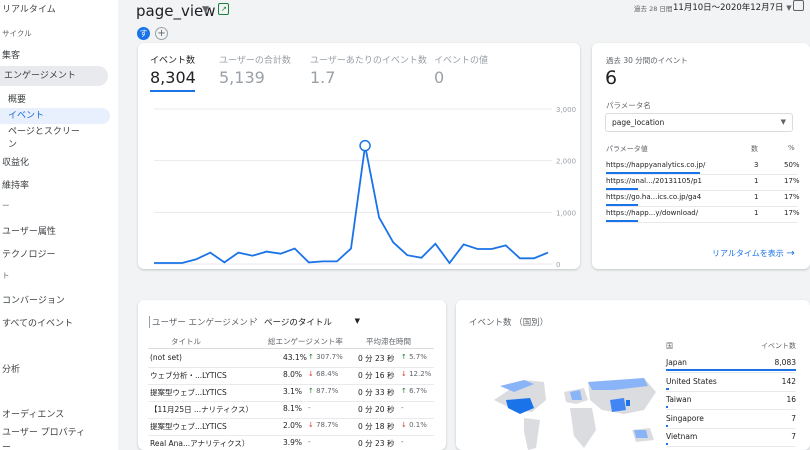 Image resolution: width=810 pixels, height=450 pixels. Describe the element at coordinates (312, 322) in the screenshot. I see `dimension-select: ページのタイトル ▼` at that location.